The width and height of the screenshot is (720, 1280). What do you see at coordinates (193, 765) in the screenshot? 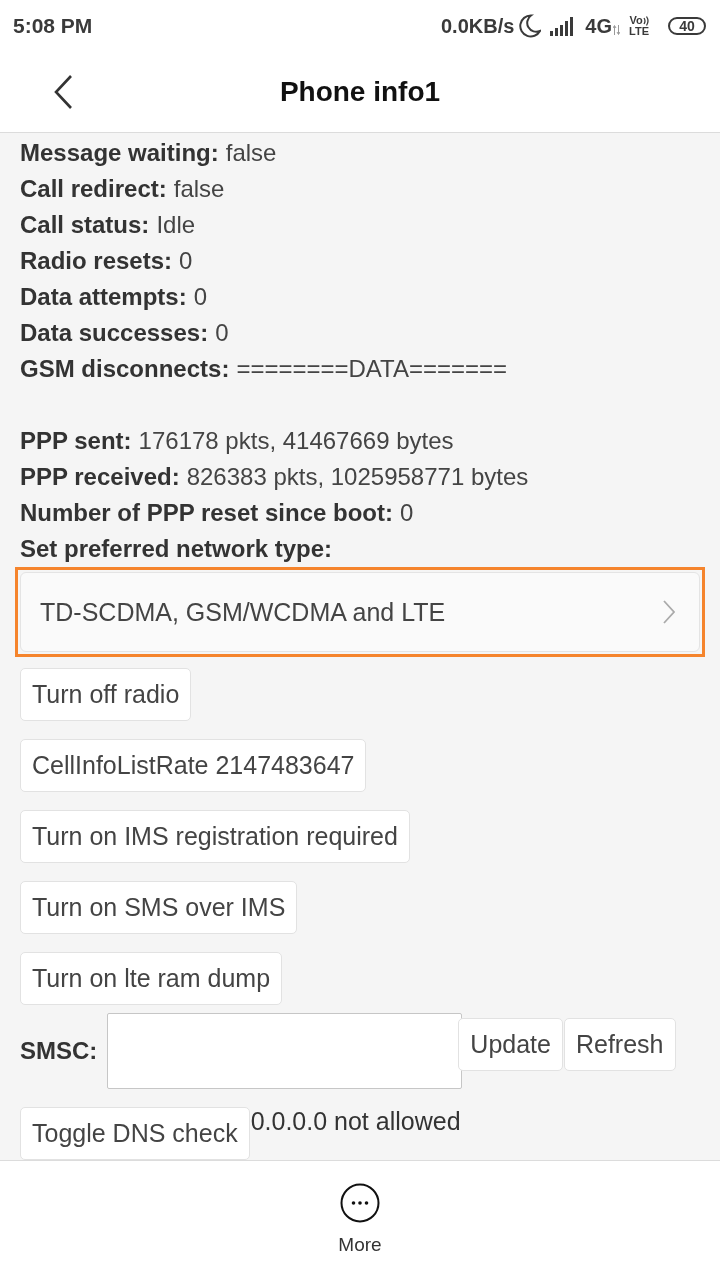
I see `action-button: CellInfoListRate 2147483647` at bounding box center [193, 765].